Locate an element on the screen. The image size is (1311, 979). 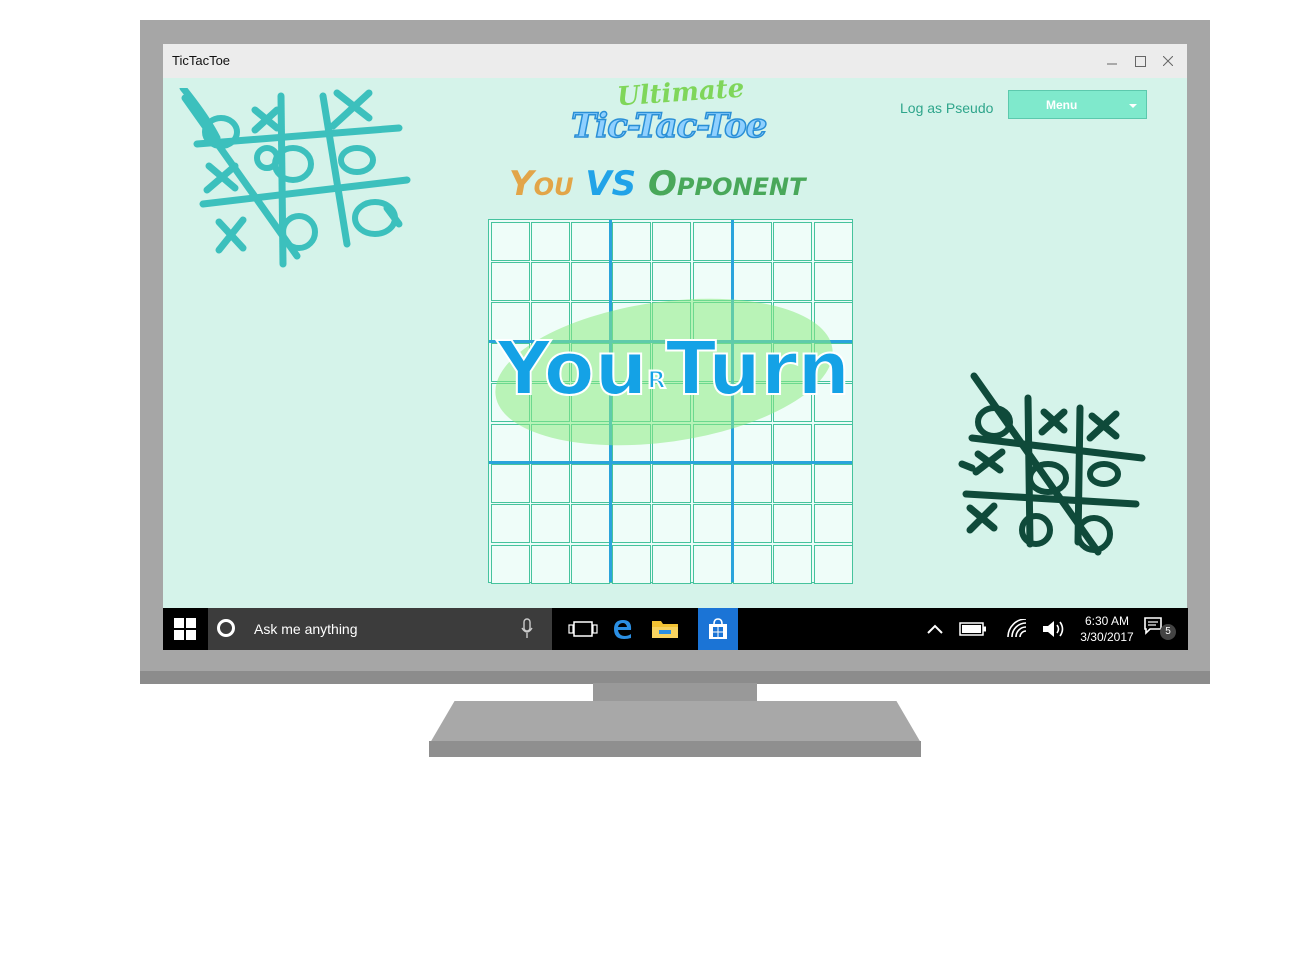
turn-indicator: YouRTurn is located at coordinates (673, 369).